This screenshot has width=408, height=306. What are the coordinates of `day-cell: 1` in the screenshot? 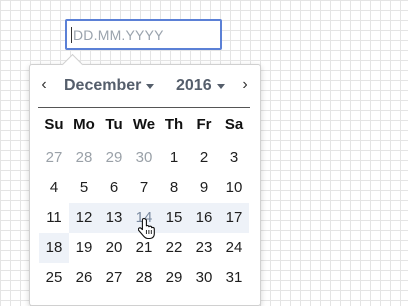 It's located at (174, 158).